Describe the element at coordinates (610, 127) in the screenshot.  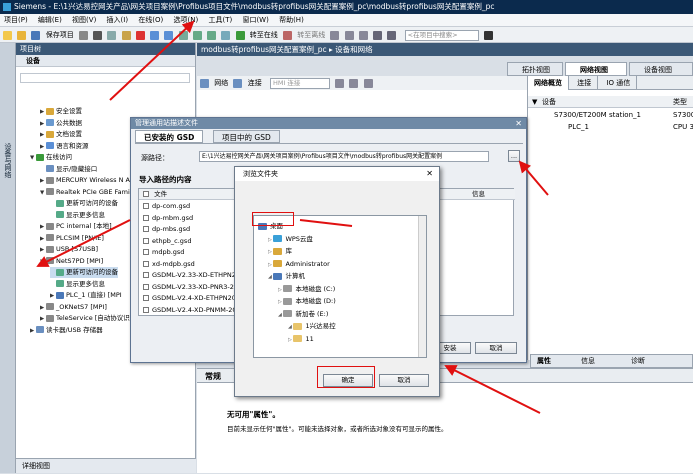
I see `table-row: PLC_1 CPU 3` at that location.